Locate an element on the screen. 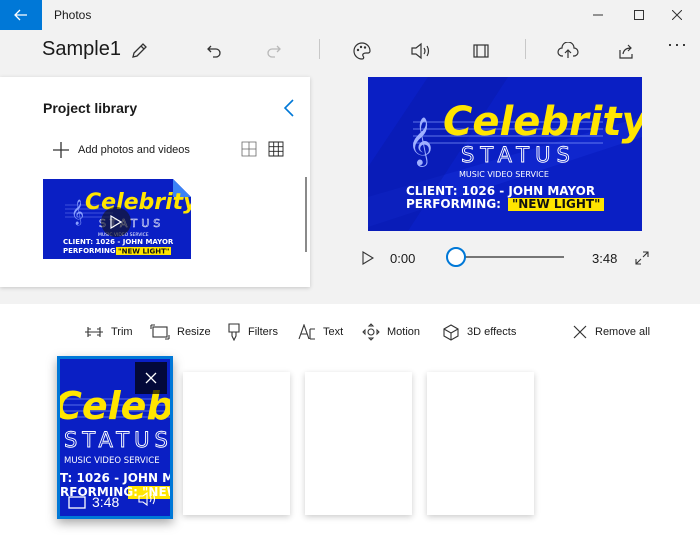  command-bar: Sample1 ··· is located at coordinates (350, 51).